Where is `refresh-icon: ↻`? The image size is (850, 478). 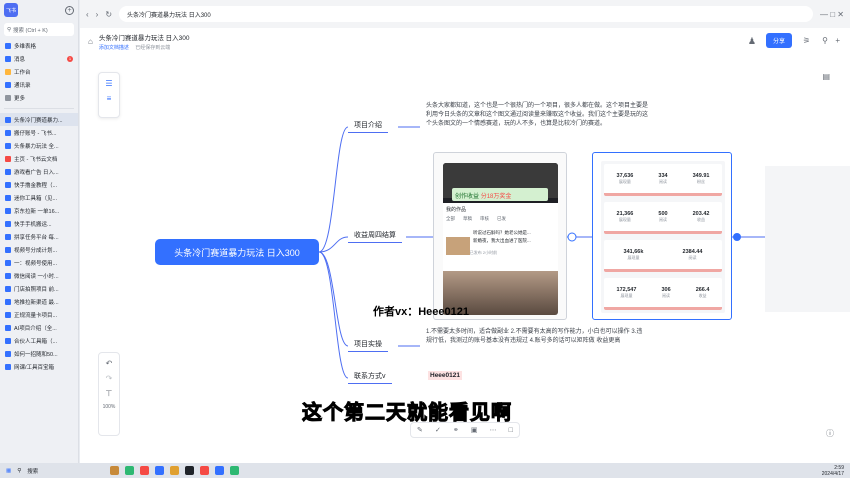 refresh-icon: ↻ is located at coordinates (108, 14).